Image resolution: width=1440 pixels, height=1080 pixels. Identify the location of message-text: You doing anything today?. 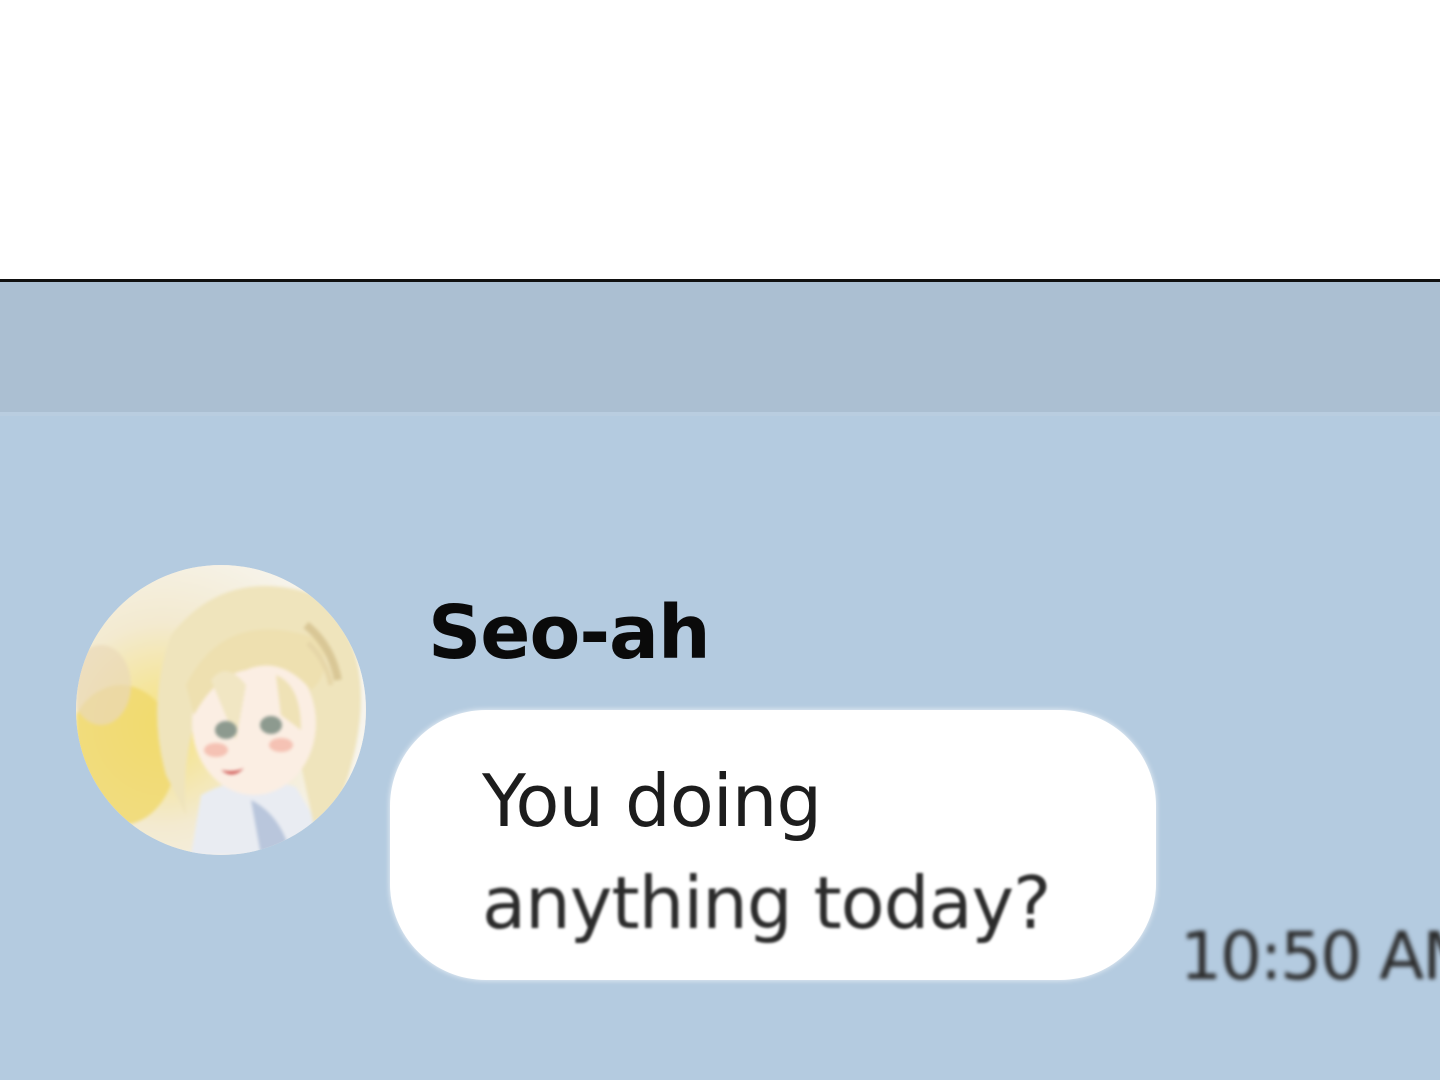
(802, 852).